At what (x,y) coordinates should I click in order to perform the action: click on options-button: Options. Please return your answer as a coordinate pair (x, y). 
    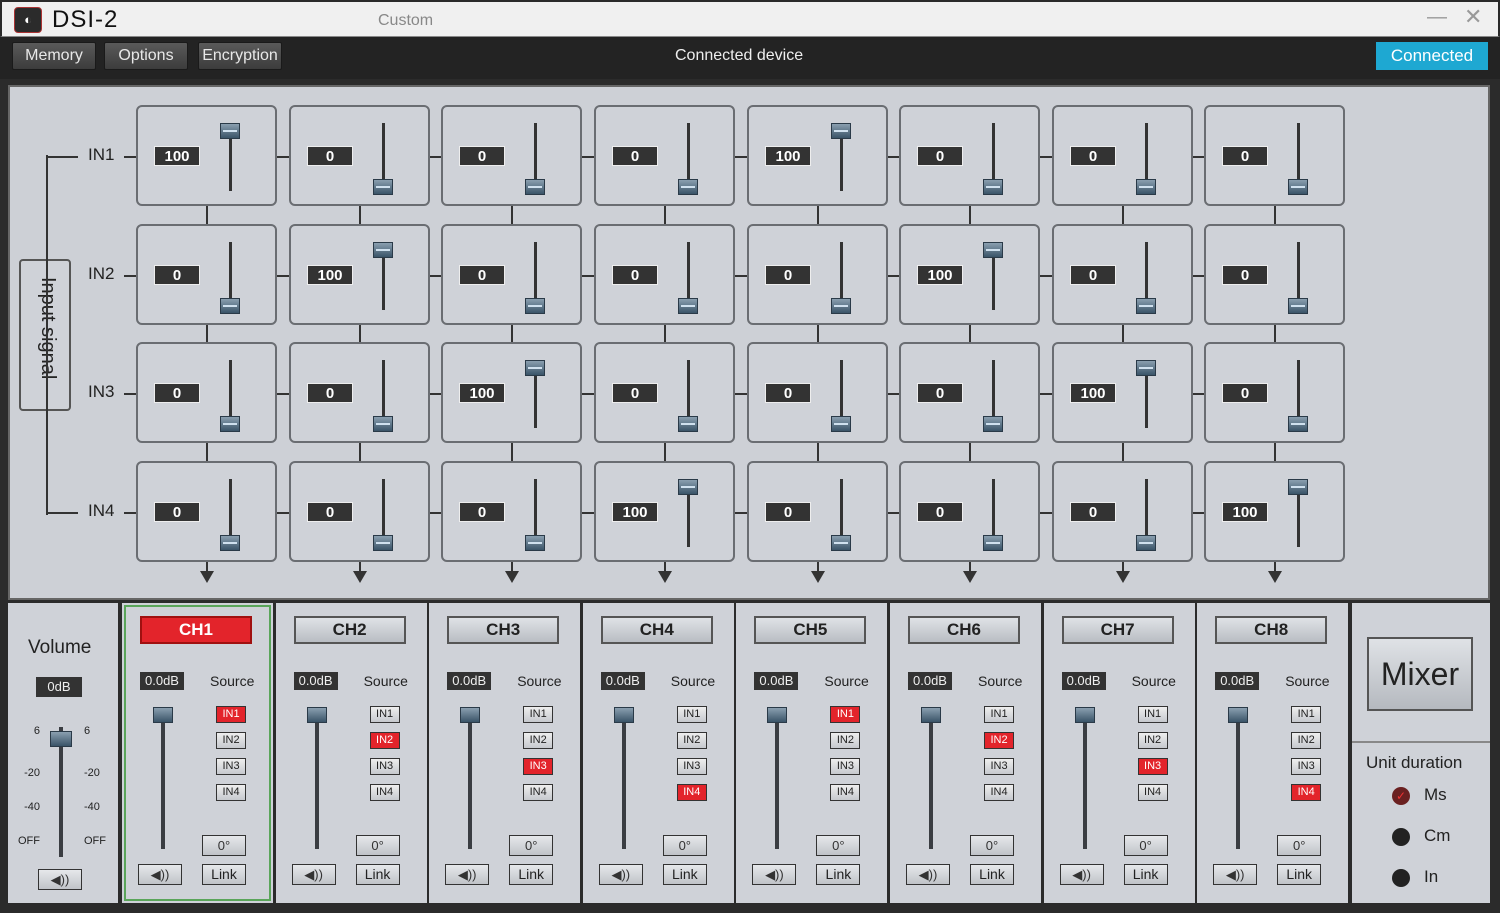
    Looking at the image, I should click on (146, 56).